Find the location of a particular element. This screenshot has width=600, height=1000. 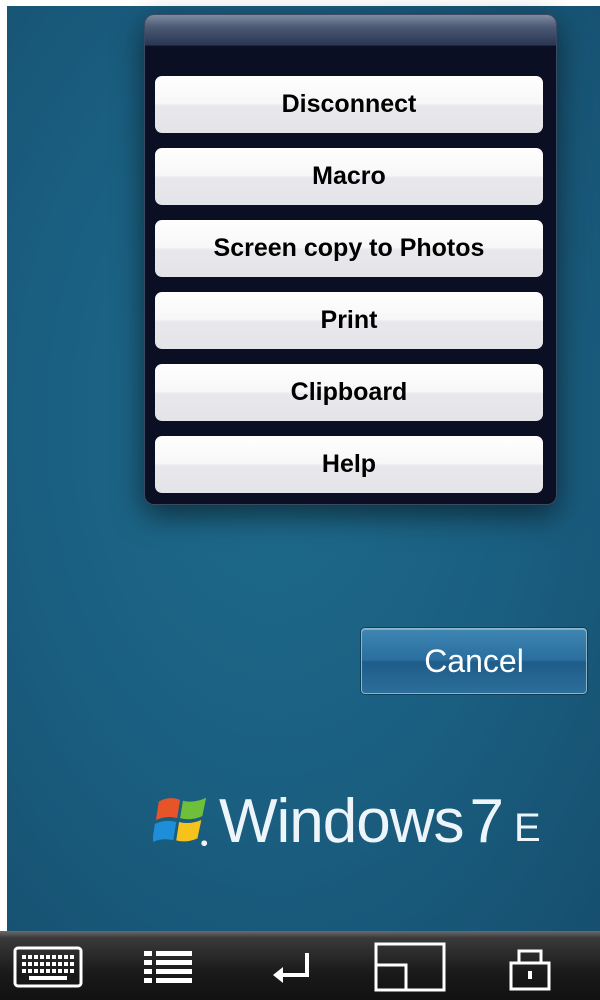

help-button: Help is located at coordinates (349, 464).